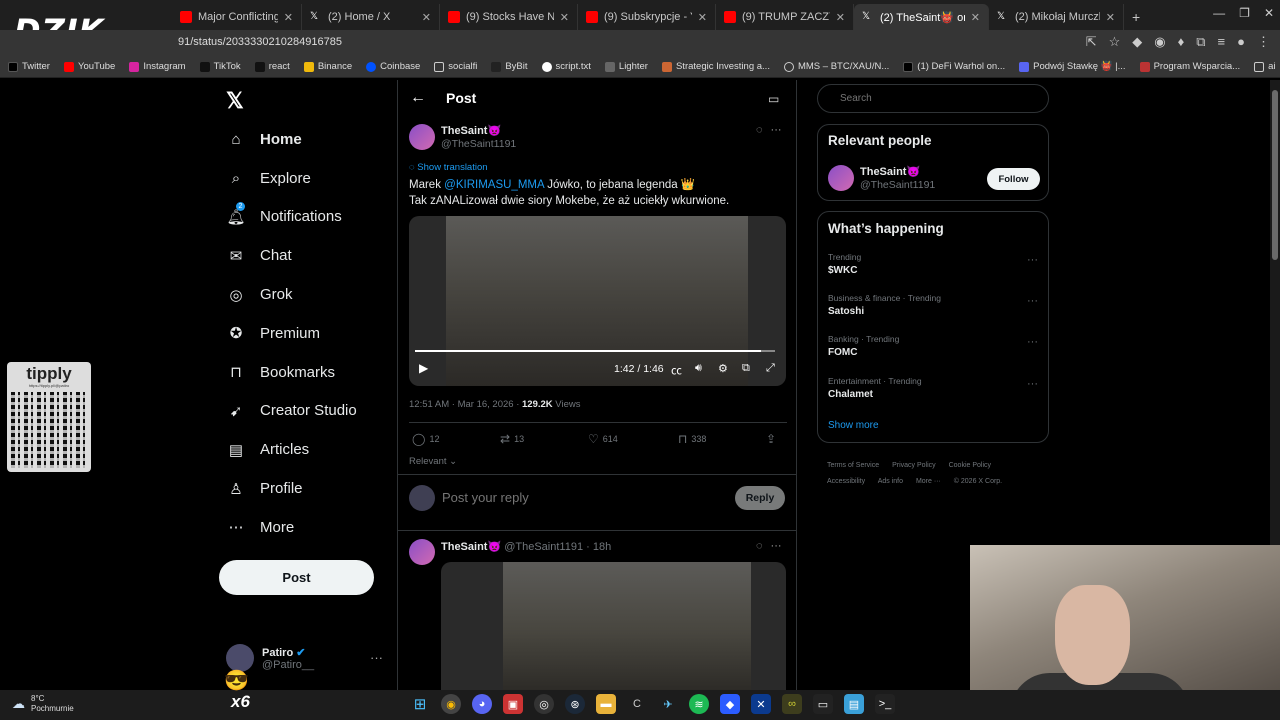  What do you see at coordinates (296, 577) in the screenshot?
I see `post-button: Post` at bounding box center [296, 577].